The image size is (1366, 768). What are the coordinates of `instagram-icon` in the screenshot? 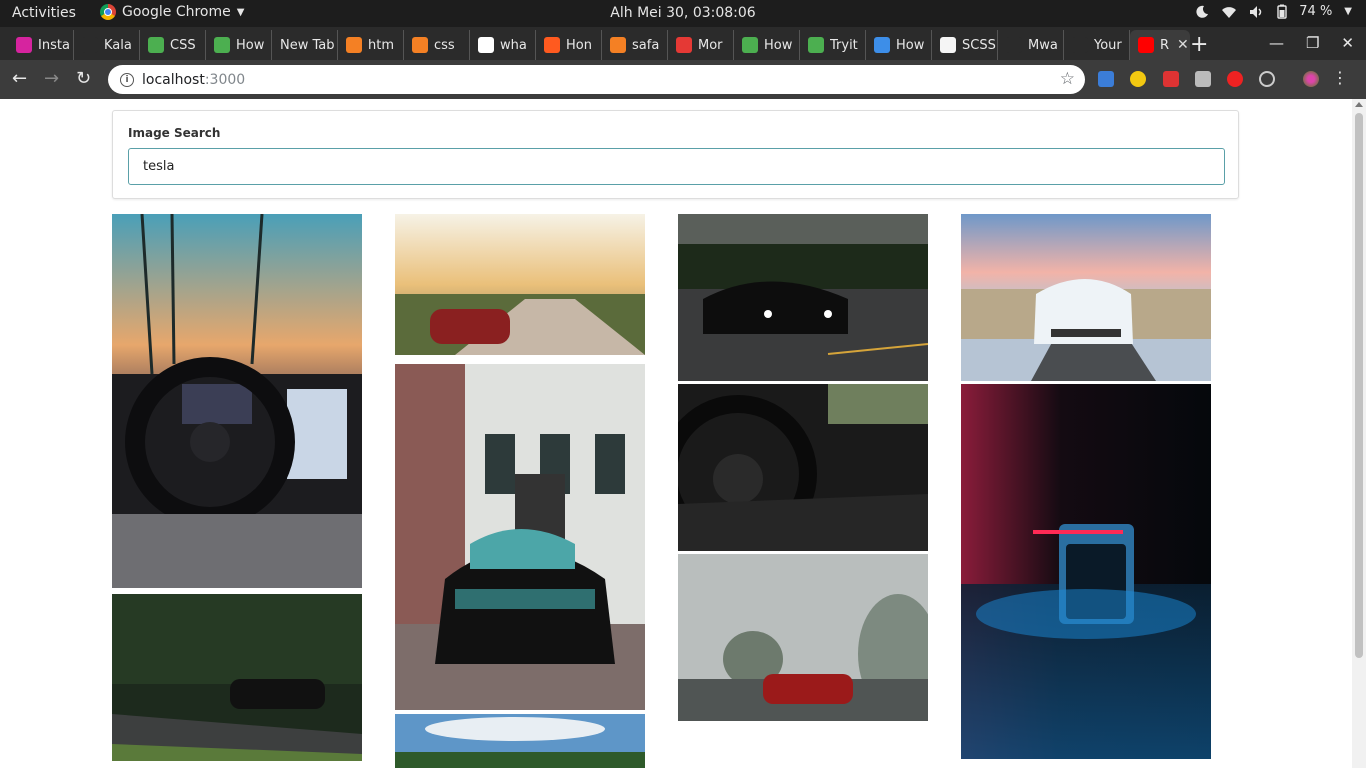 It's located at (24, 45).